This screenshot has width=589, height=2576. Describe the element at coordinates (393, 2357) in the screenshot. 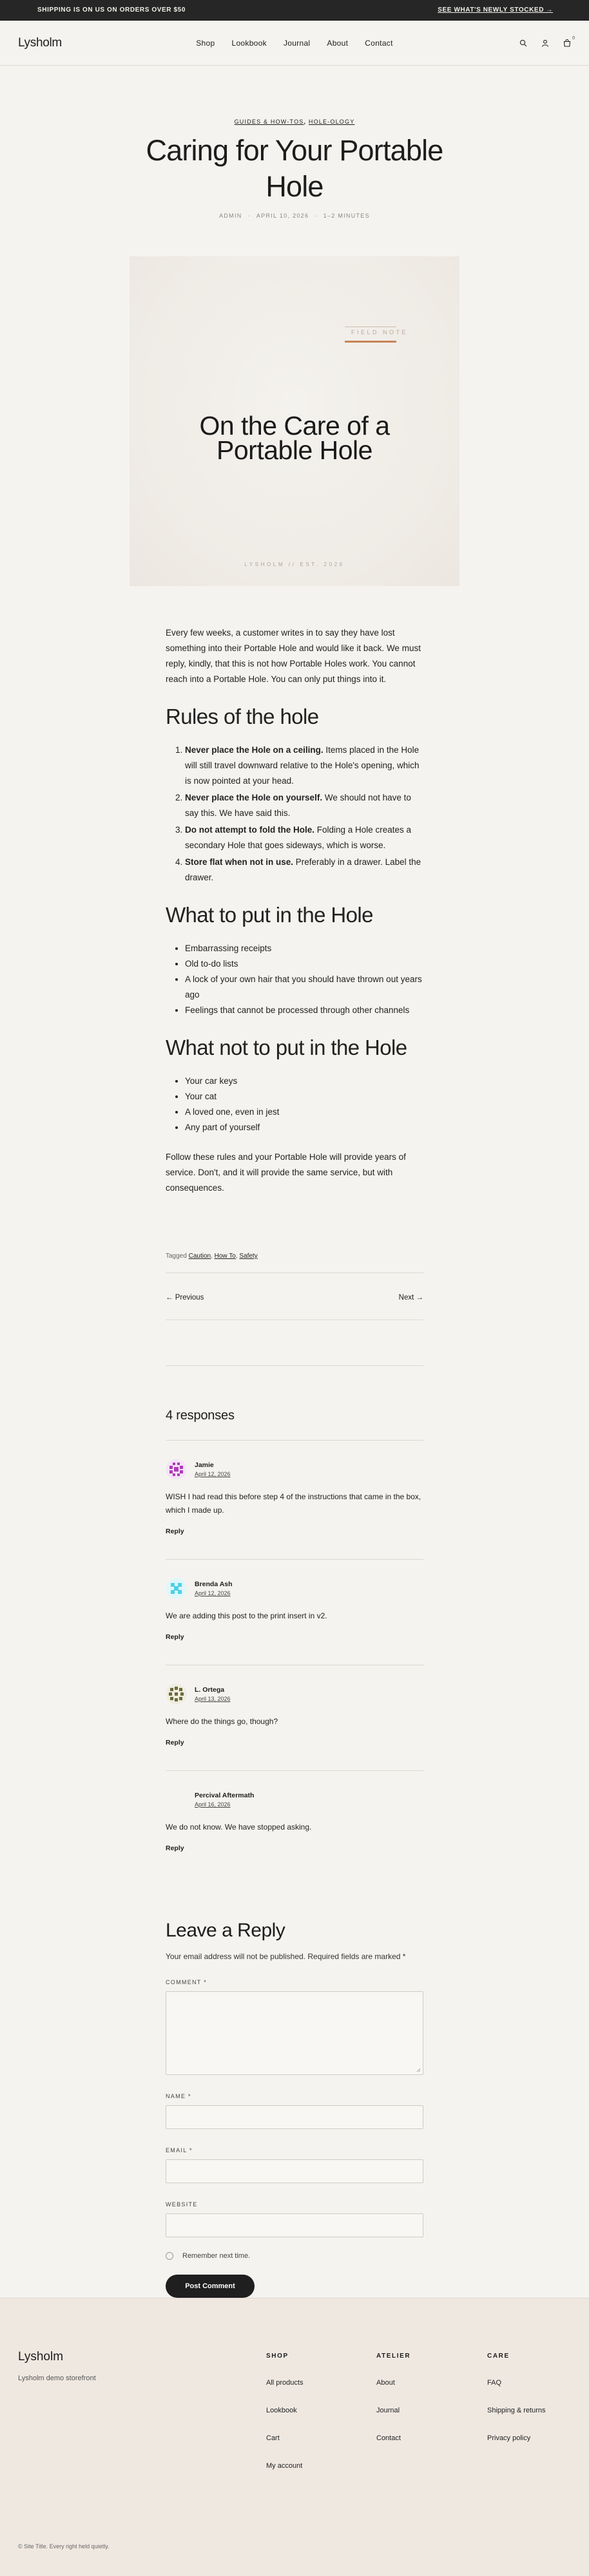

I see `footer-column-title: ATELIER` at that location.